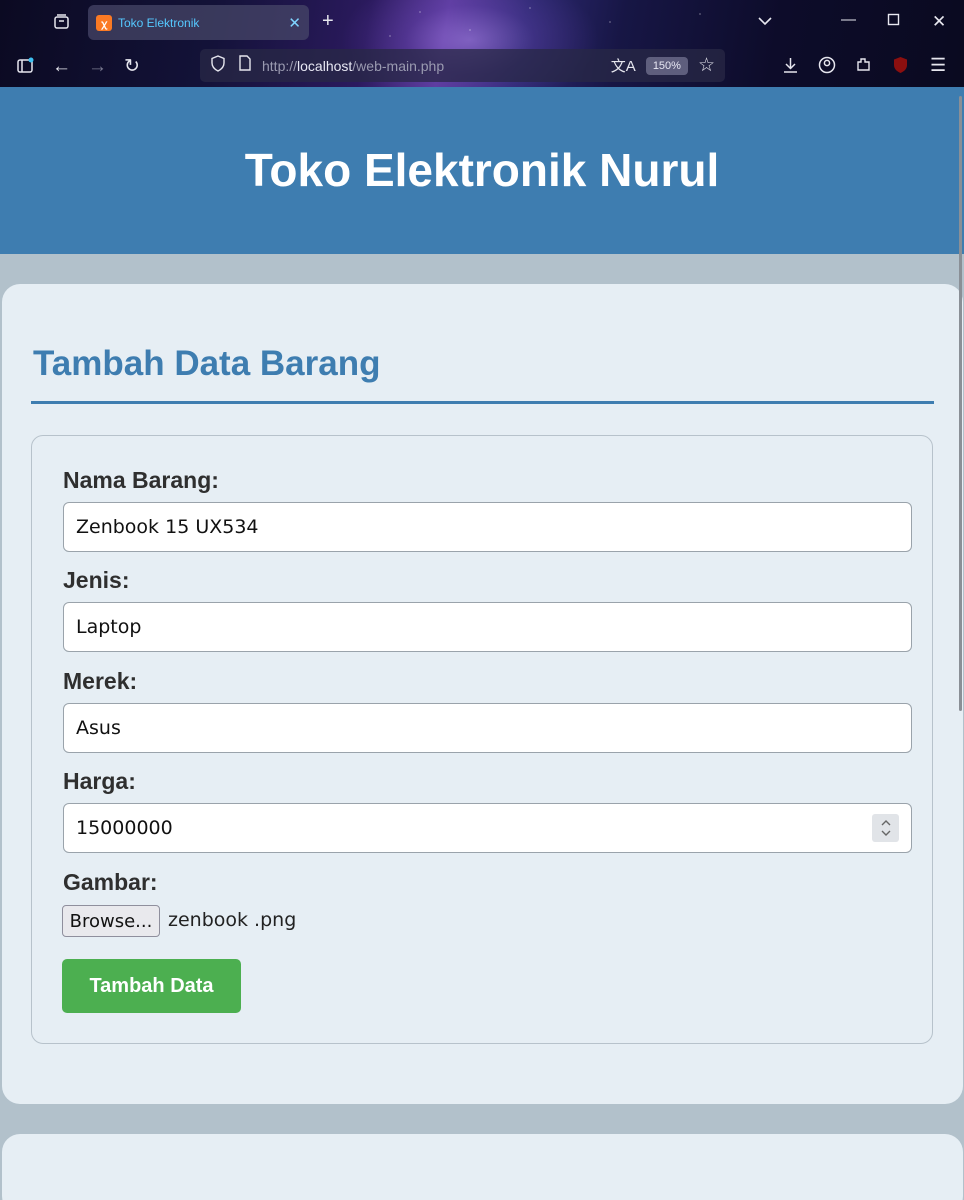 The height and width of the screenshot is (1200, 964). Describe the element at coordinates (96, 580) in the screenshot. I see `jenis-label: Jenis:` at that location.